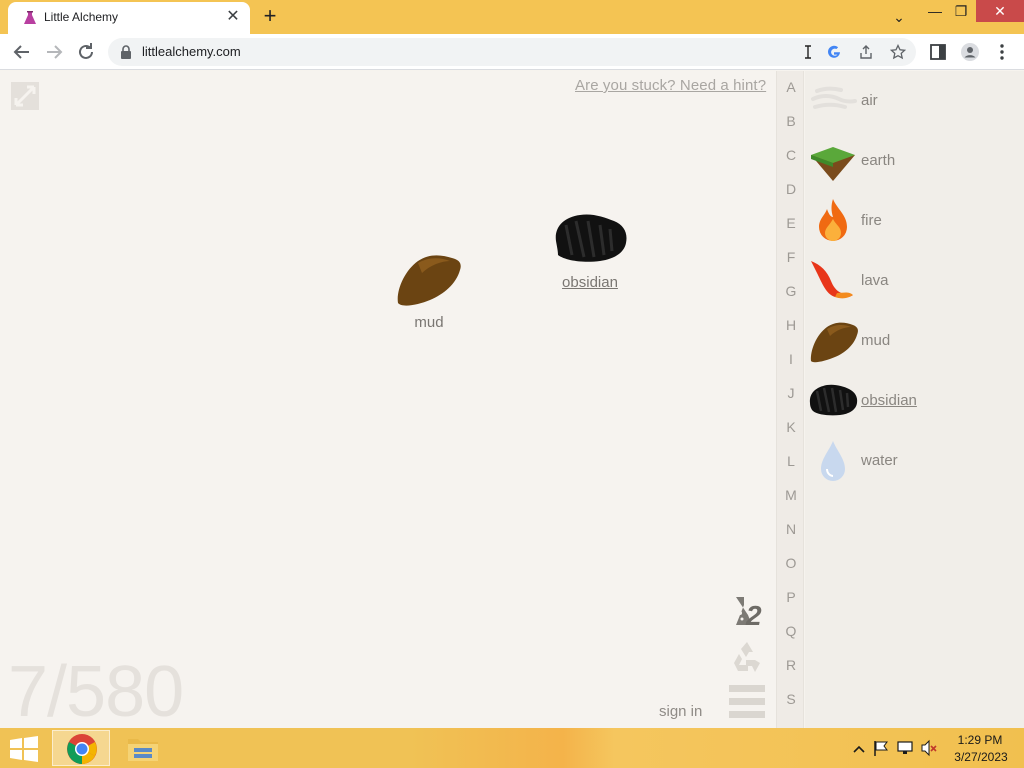 This screenshot has height=768, width=1024. What do you see at coordinates (914, 161) in the screenshot?
I see `list-item-earth: earth` at bounding box center [914, 161].